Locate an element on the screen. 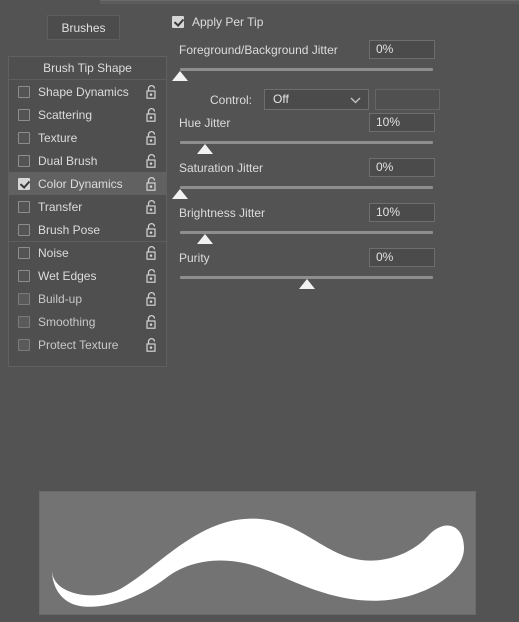  saturation-jitter-slider is located at coordinates (342, 192).